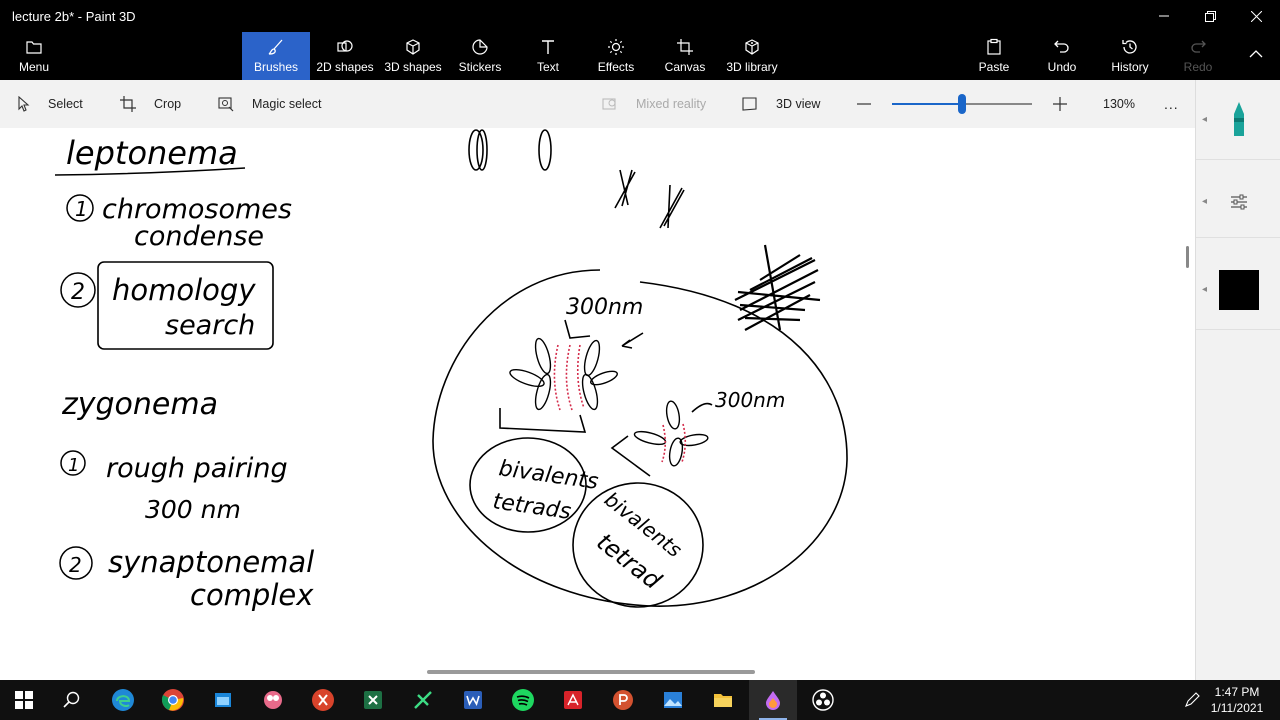 This screenshot has height=720, width=1280. I want to click on taskbar-chrome, so click(173, 700).